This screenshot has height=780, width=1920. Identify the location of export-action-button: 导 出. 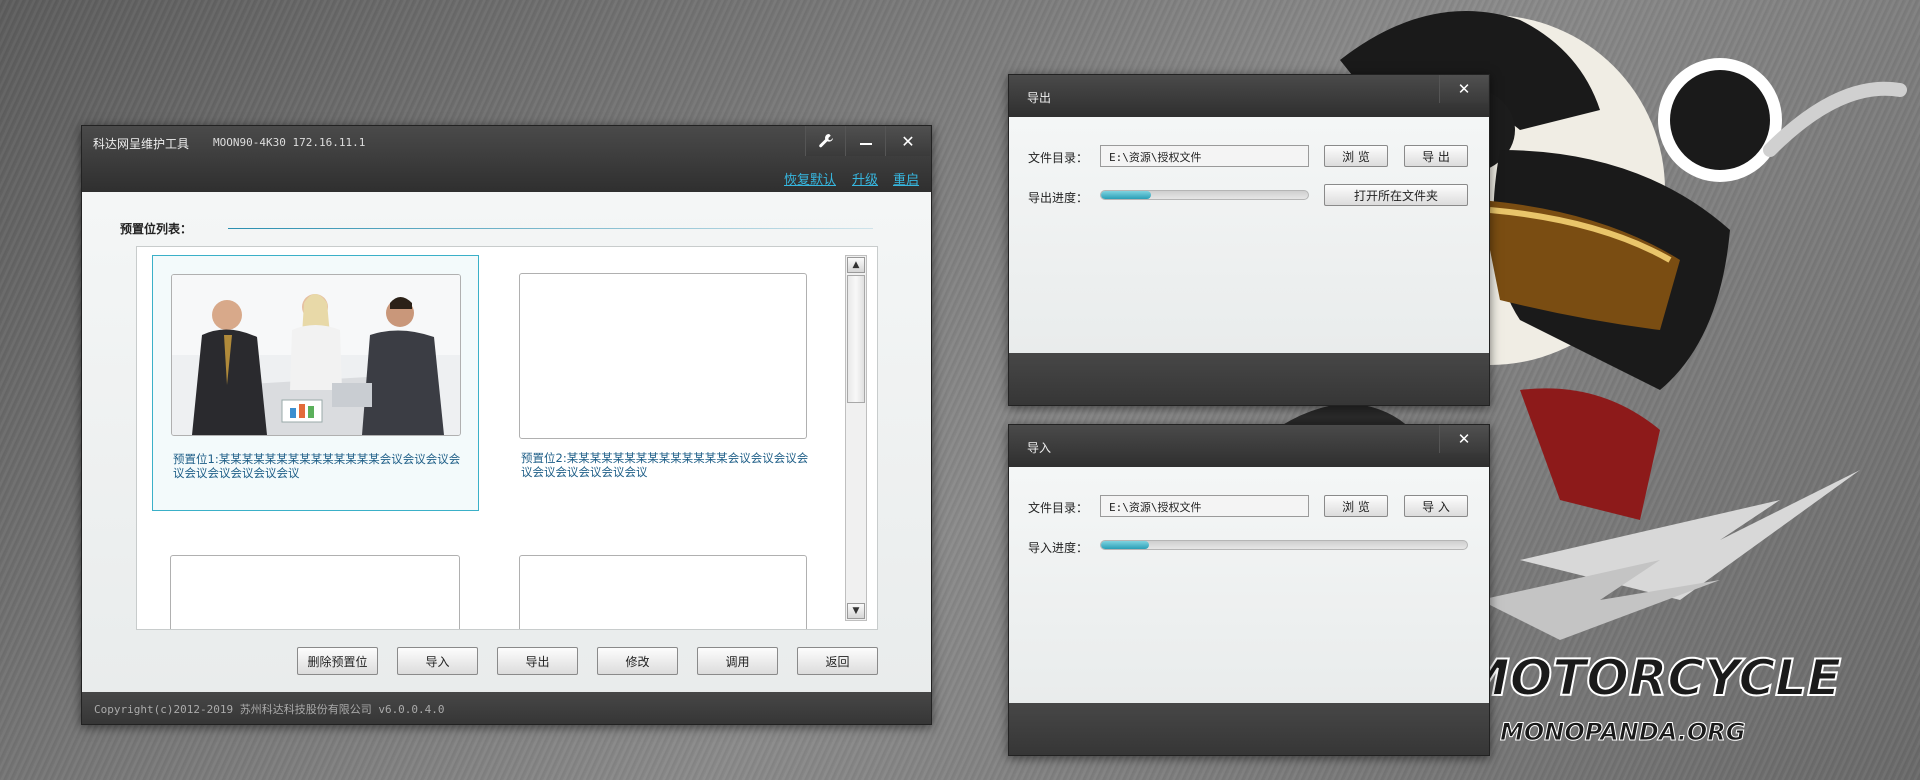
(1436, 156).